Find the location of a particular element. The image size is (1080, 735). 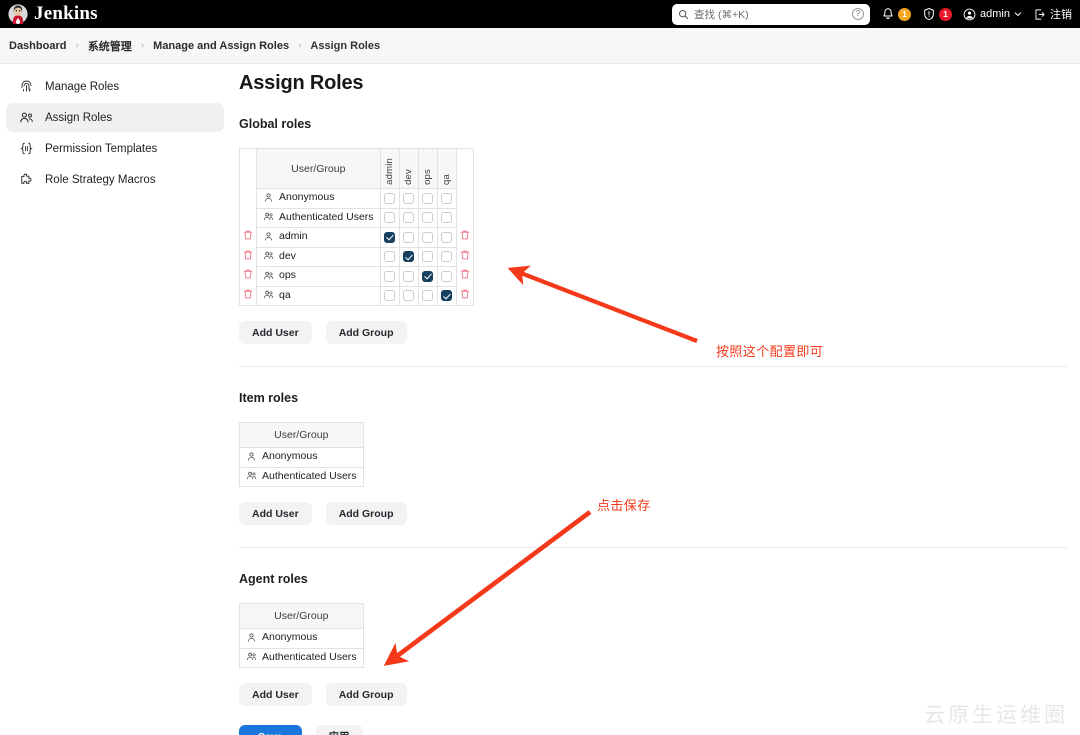

permission-cell-anonymous-ops is located at coordinates (427, 198).